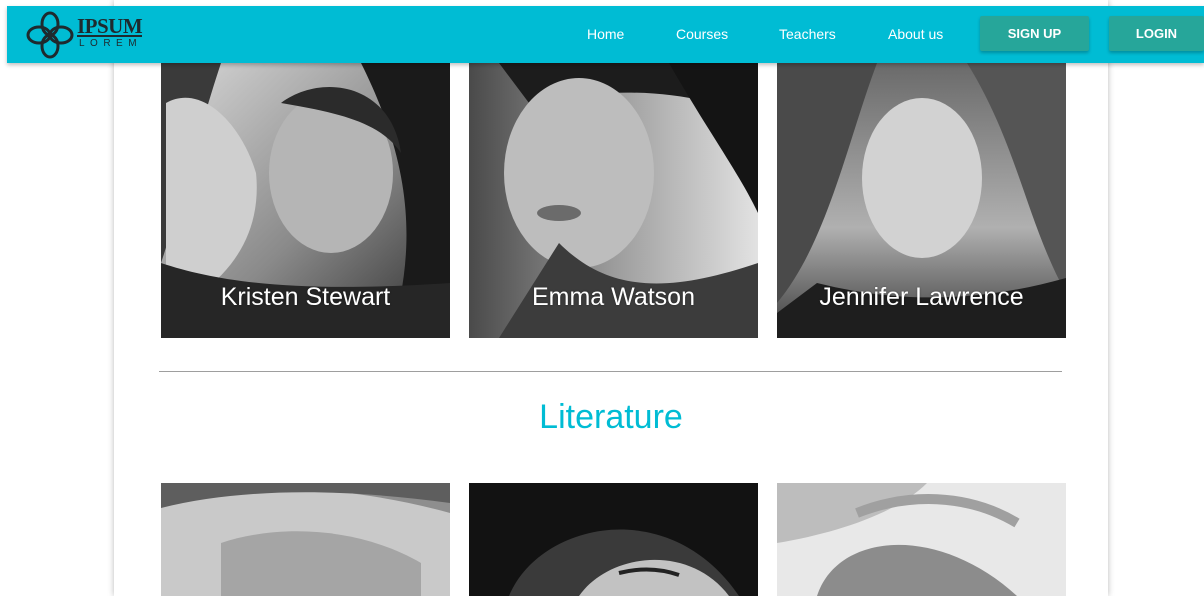 This screenshot has width=1204, height=596. Describe the element at coordinates (1156, 33) in the screenshot. I see `login-button: LOGIN` at that location.